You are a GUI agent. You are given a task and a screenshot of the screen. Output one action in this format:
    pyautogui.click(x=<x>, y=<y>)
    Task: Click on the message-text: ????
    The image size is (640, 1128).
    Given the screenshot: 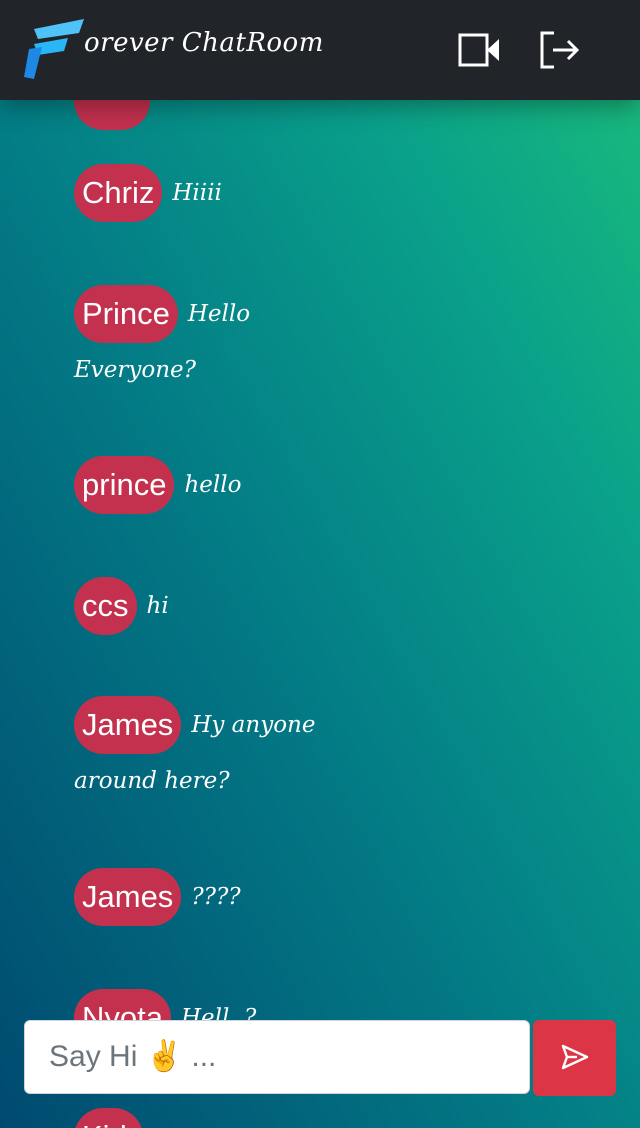 What is the action you would take?
    pyautogui.click(x=216, y=896)
    